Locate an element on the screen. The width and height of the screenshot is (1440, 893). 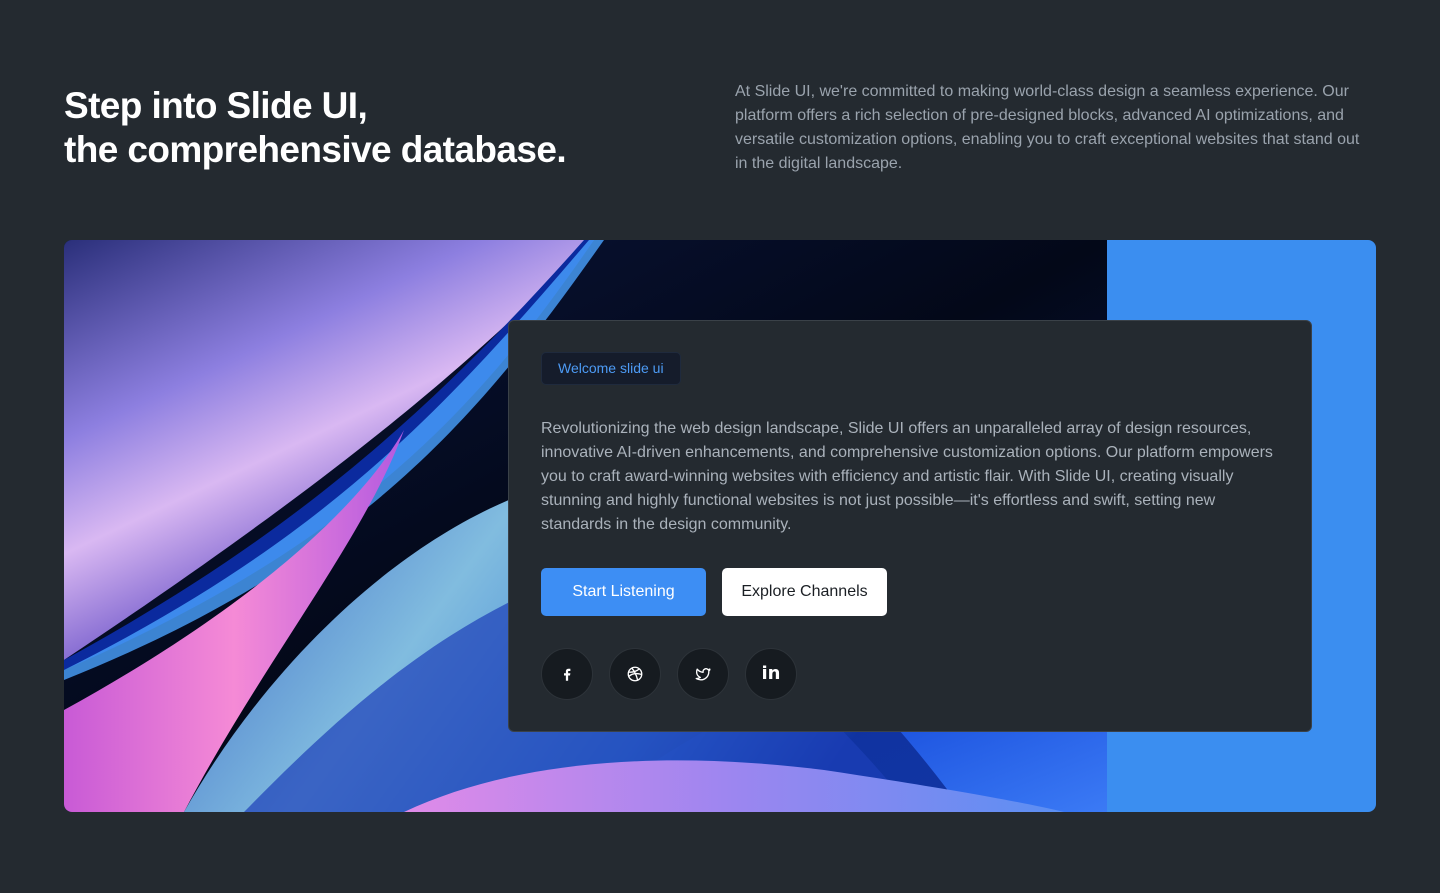
facebook-icon is located at coordinates (567, 674).